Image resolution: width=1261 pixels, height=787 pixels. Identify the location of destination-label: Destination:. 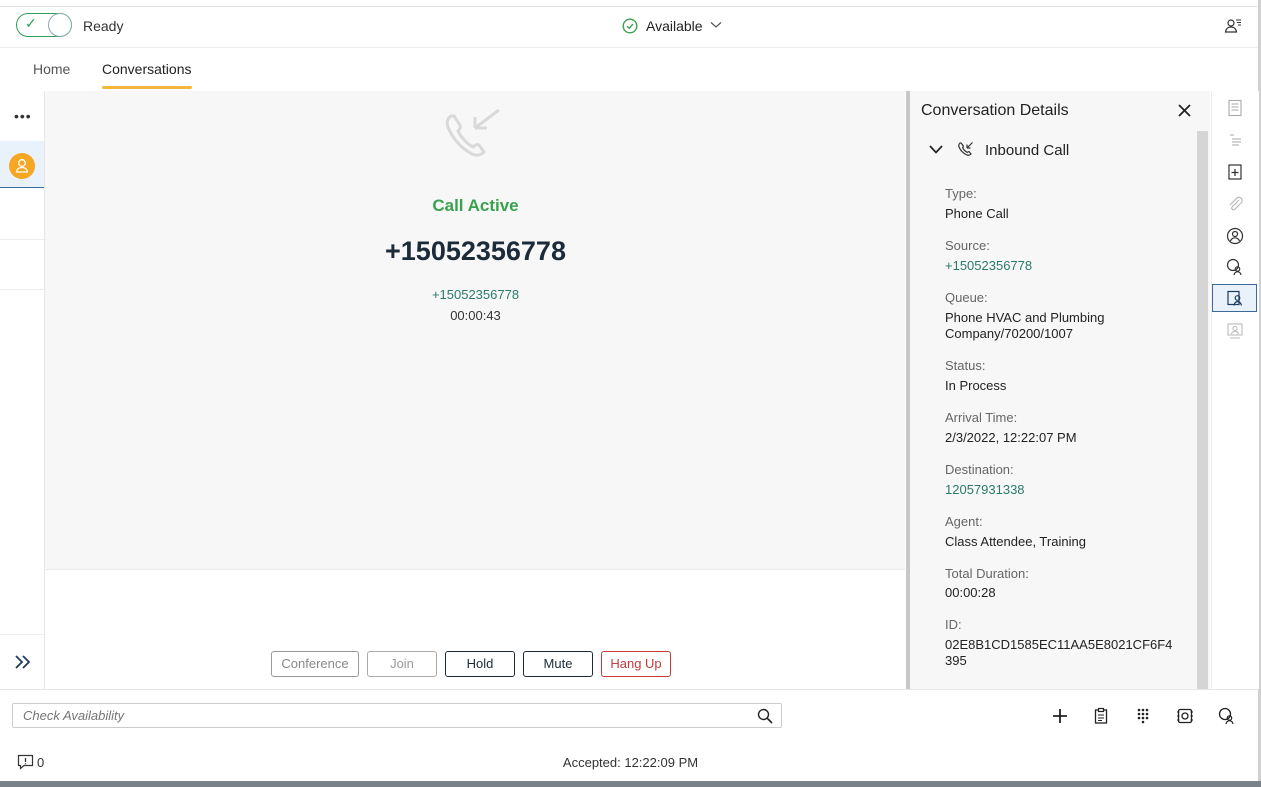
(979, 469).